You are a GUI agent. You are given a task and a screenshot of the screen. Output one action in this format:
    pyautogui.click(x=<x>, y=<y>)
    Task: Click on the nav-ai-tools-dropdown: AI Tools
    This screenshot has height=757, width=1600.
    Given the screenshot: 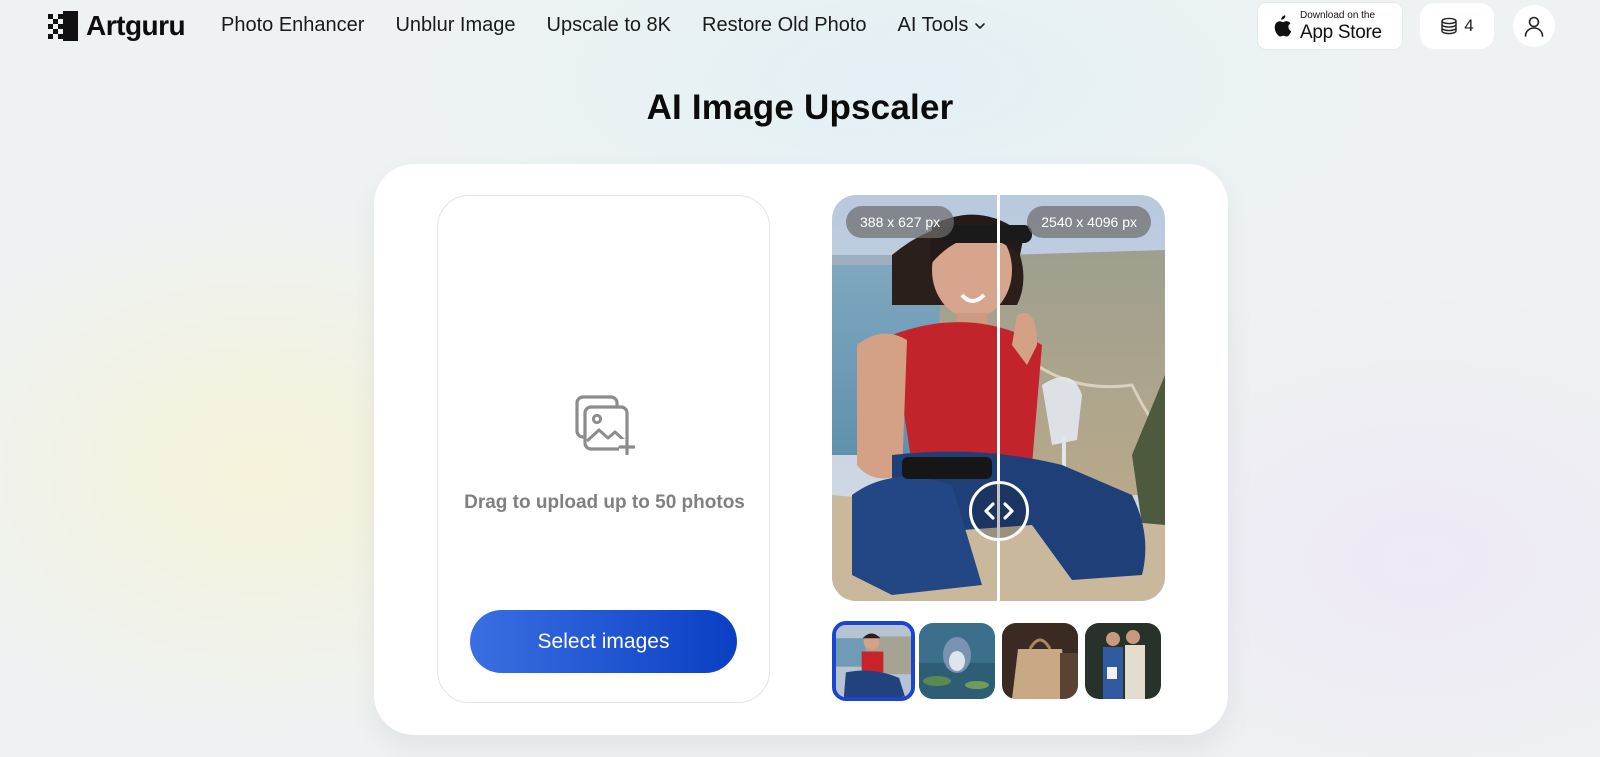 What is the action you would take?
    pyautogui.click(x=942, y=25)
    